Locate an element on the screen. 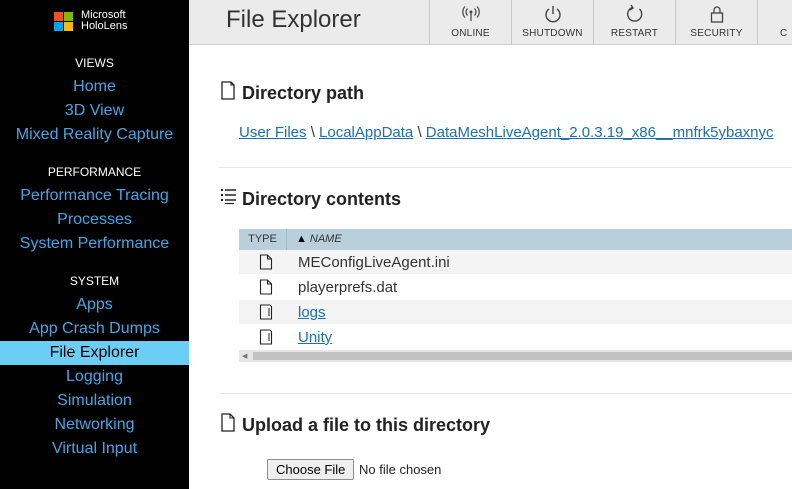 This screenshot has height=489, width=792. breadcrumb-localappdata: LocalAppData is located at coordinates (366, 132).